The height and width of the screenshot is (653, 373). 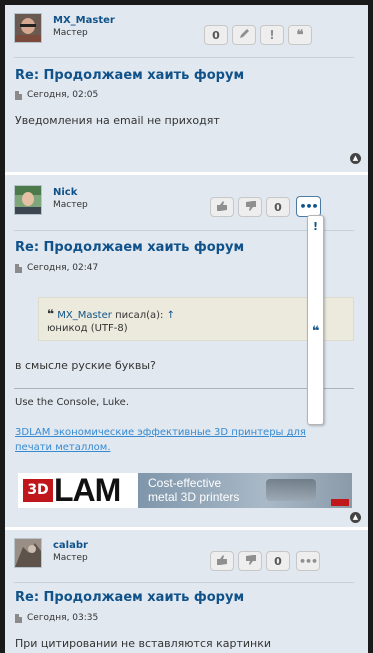 I want to click on banner-logo-red: 3D, so click(x=38, y=490).